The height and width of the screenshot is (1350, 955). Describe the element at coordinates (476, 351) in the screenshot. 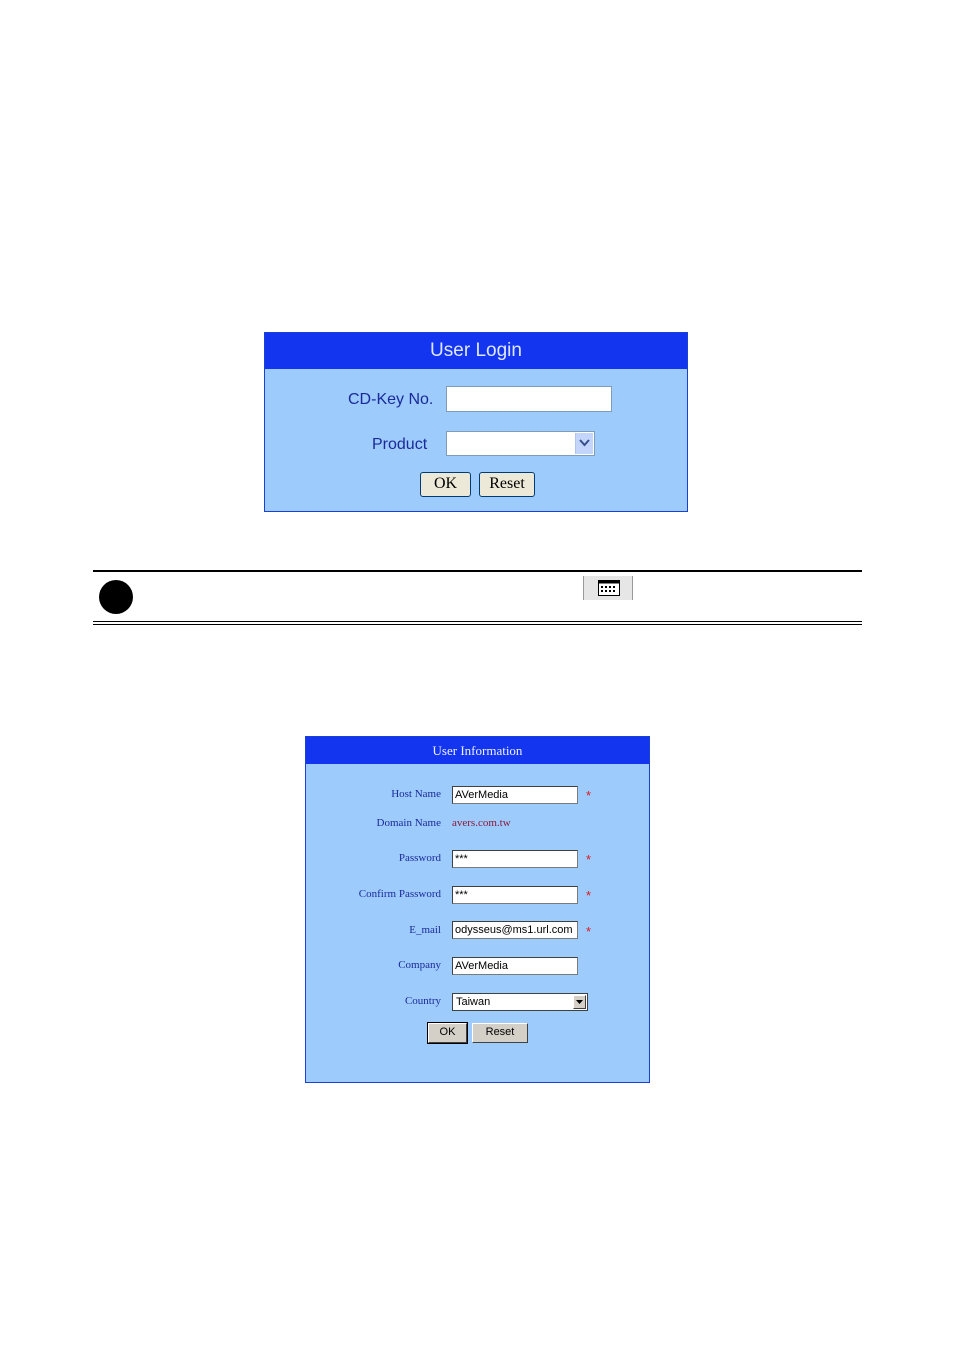

I see `user-login-title: User Login` at that location.